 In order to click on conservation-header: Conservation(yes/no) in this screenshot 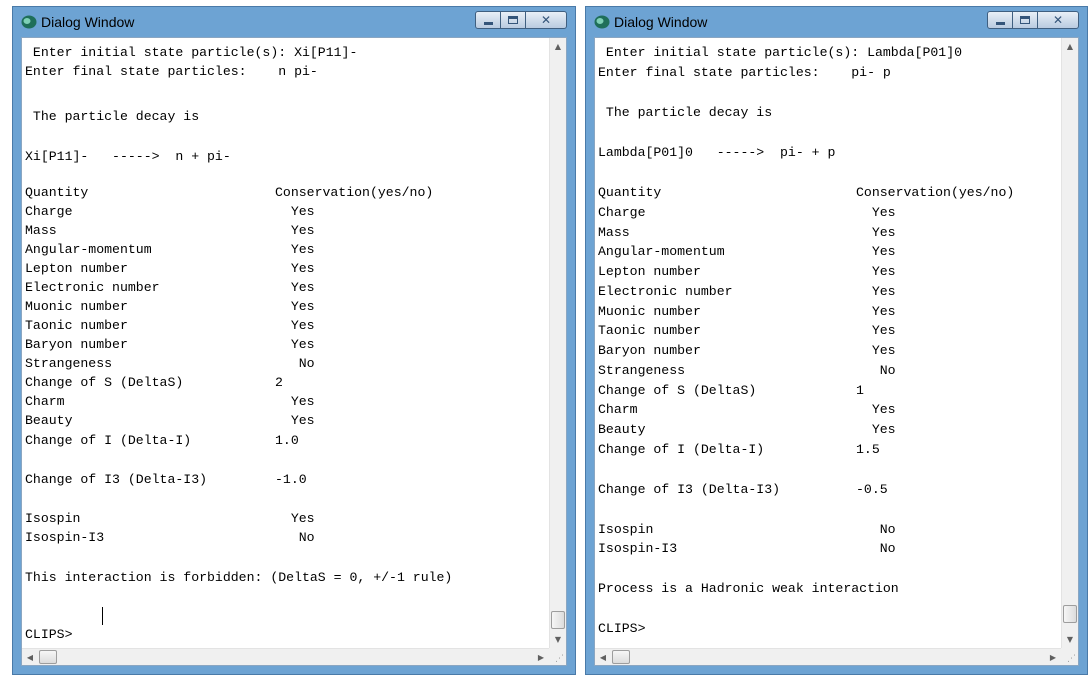, I will do `click(935, 192)`.